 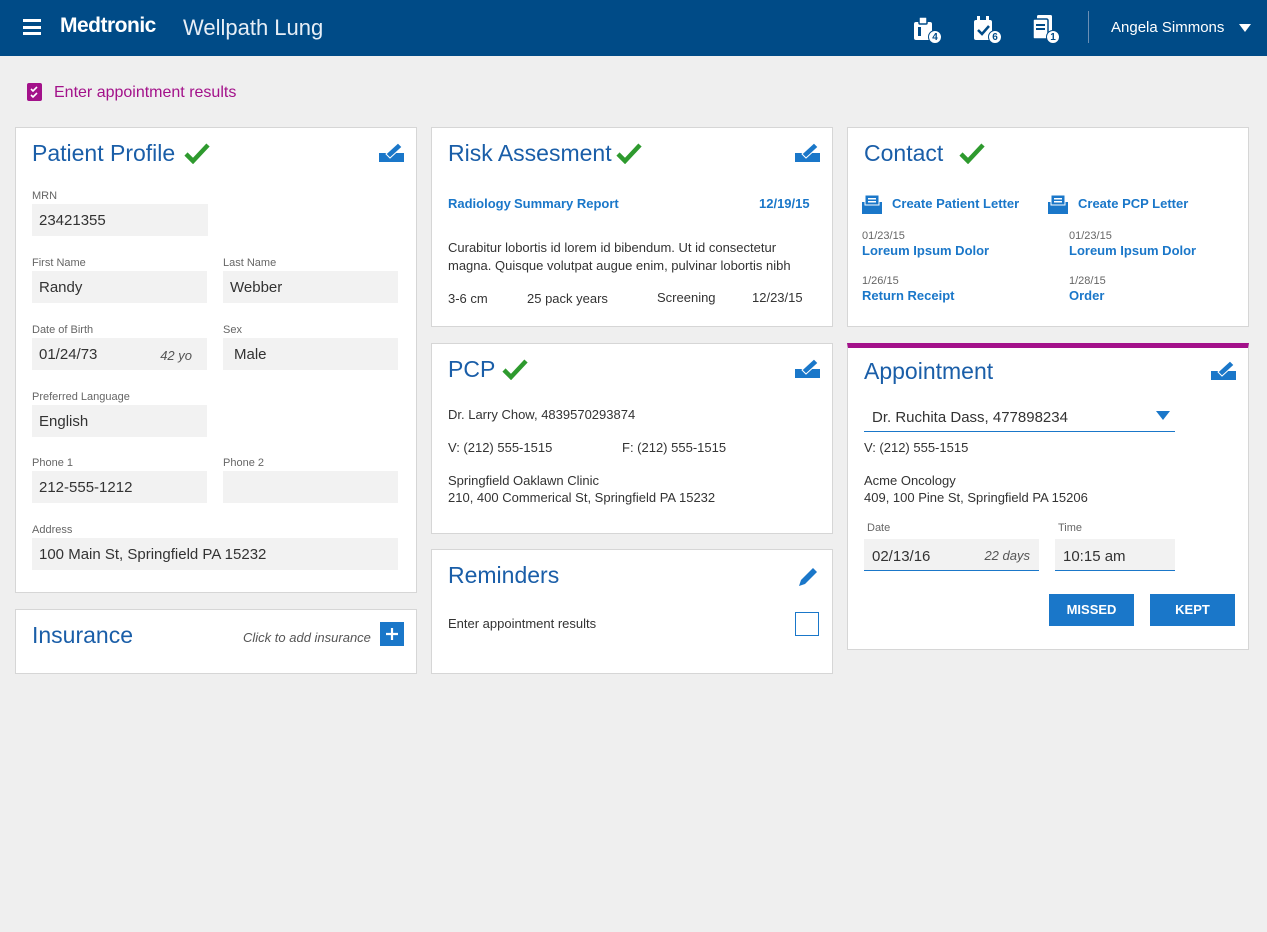 What do you see at coordinates (929, 371) in the screenshot?
I see `card-title: Appointment` at bounding box center [929, 371].